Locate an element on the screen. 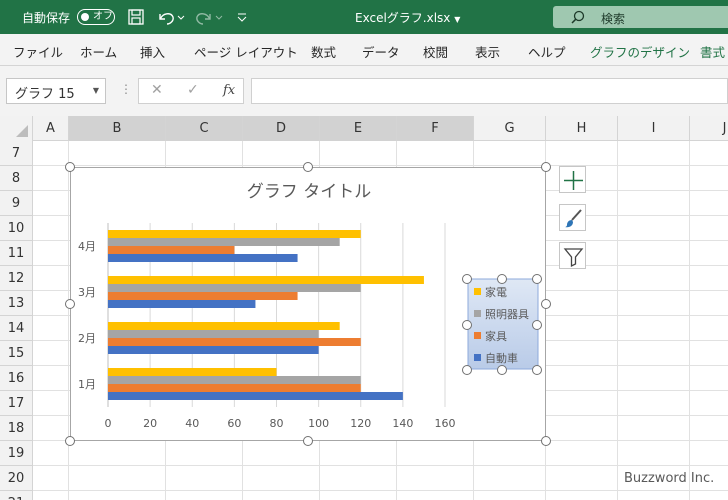 Image resolution: width=728 pixels, height=500 pixels. x-tick-label: 0 is located at coordinates (108, 423).